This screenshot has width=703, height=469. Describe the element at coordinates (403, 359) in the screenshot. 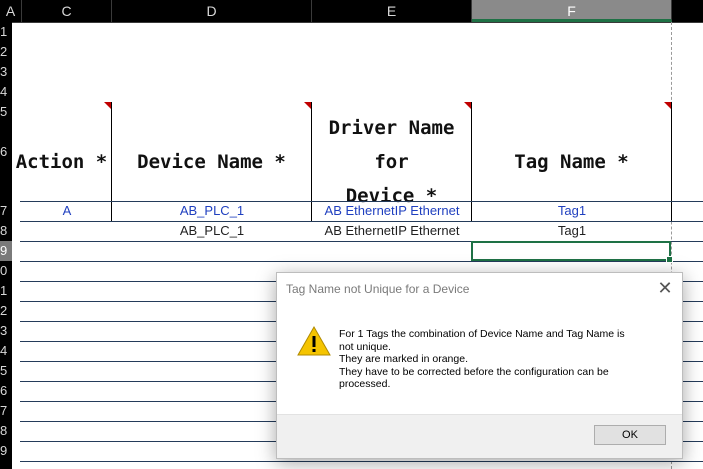

I see `dialog-message-line: They are marked in orange.` at that location.